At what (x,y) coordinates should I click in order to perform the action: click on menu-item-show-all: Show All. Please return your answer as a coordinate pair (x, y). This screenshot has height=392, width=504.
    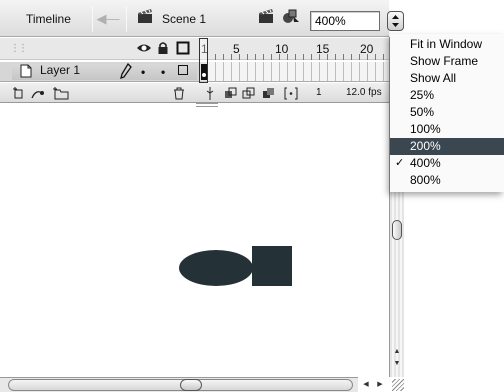
    Looking at the image, I should click on (447, 78).